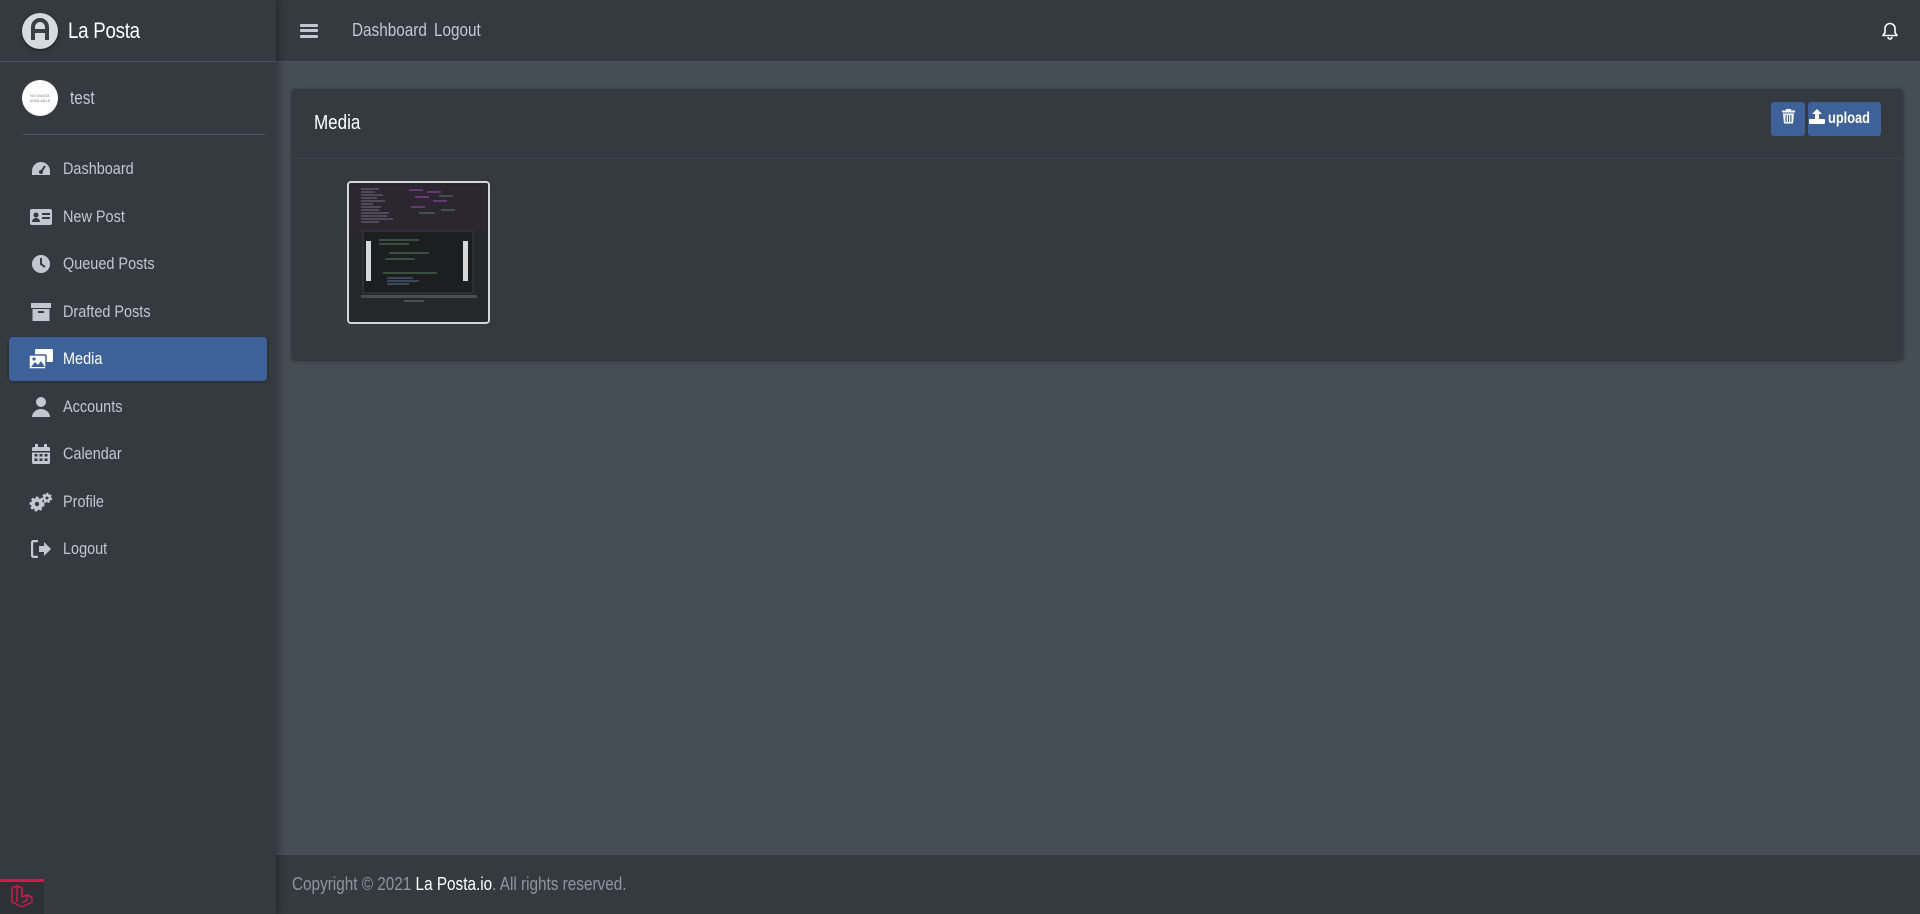  Describe the element at coordinates (41, 359) in the screenshot. I see `photo-video-icon` at that location.